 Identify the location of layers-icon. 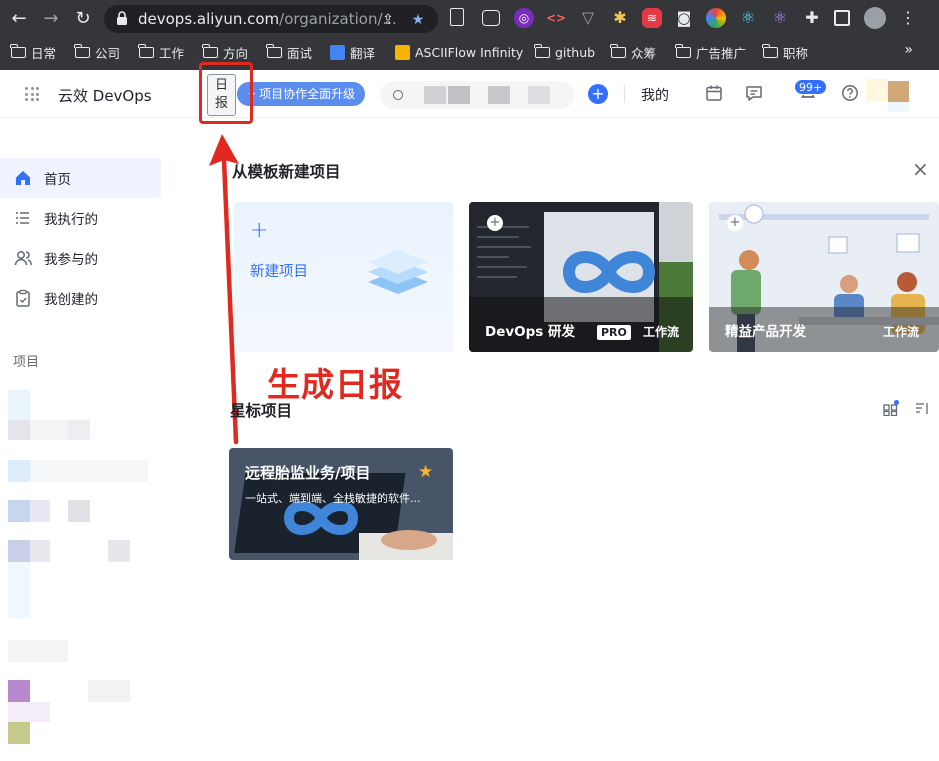
(398, 272).